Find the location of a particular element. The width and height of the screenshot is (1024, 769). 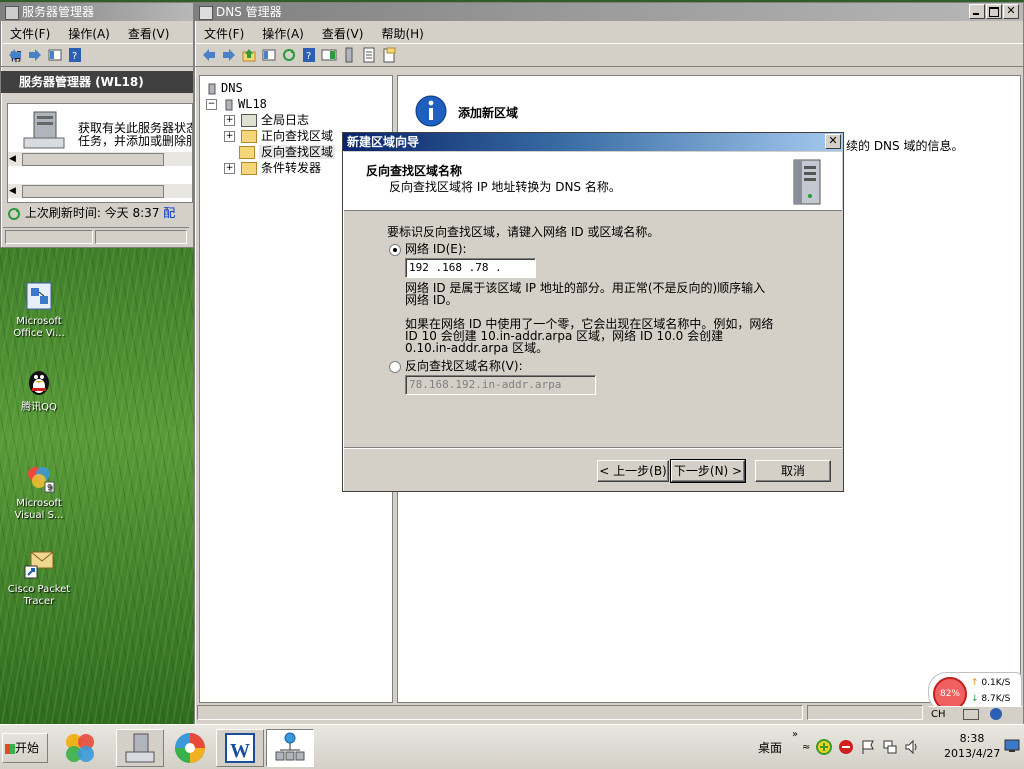

server-tower-icon is located at coordinates (44, 130).